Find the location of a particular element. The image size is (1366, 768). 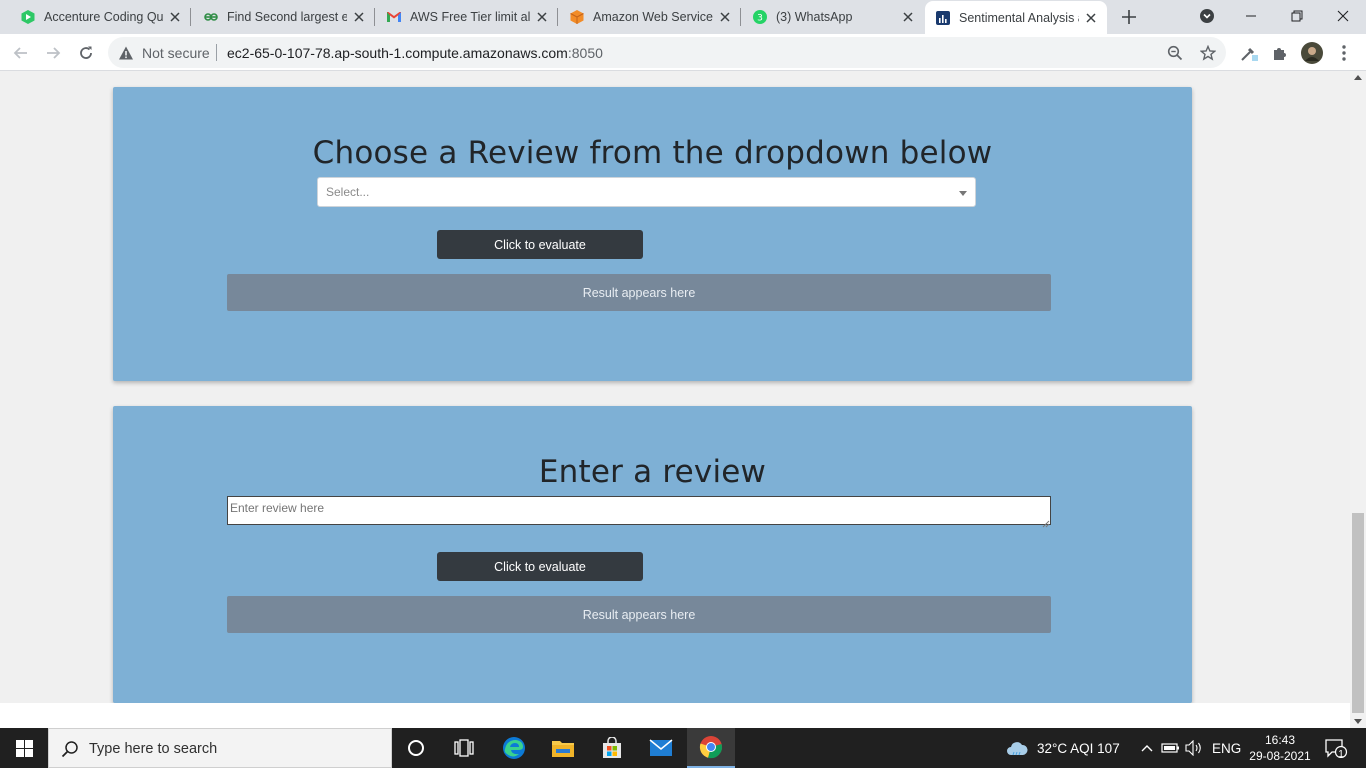

search-icon is located at coordinates (70, 749).